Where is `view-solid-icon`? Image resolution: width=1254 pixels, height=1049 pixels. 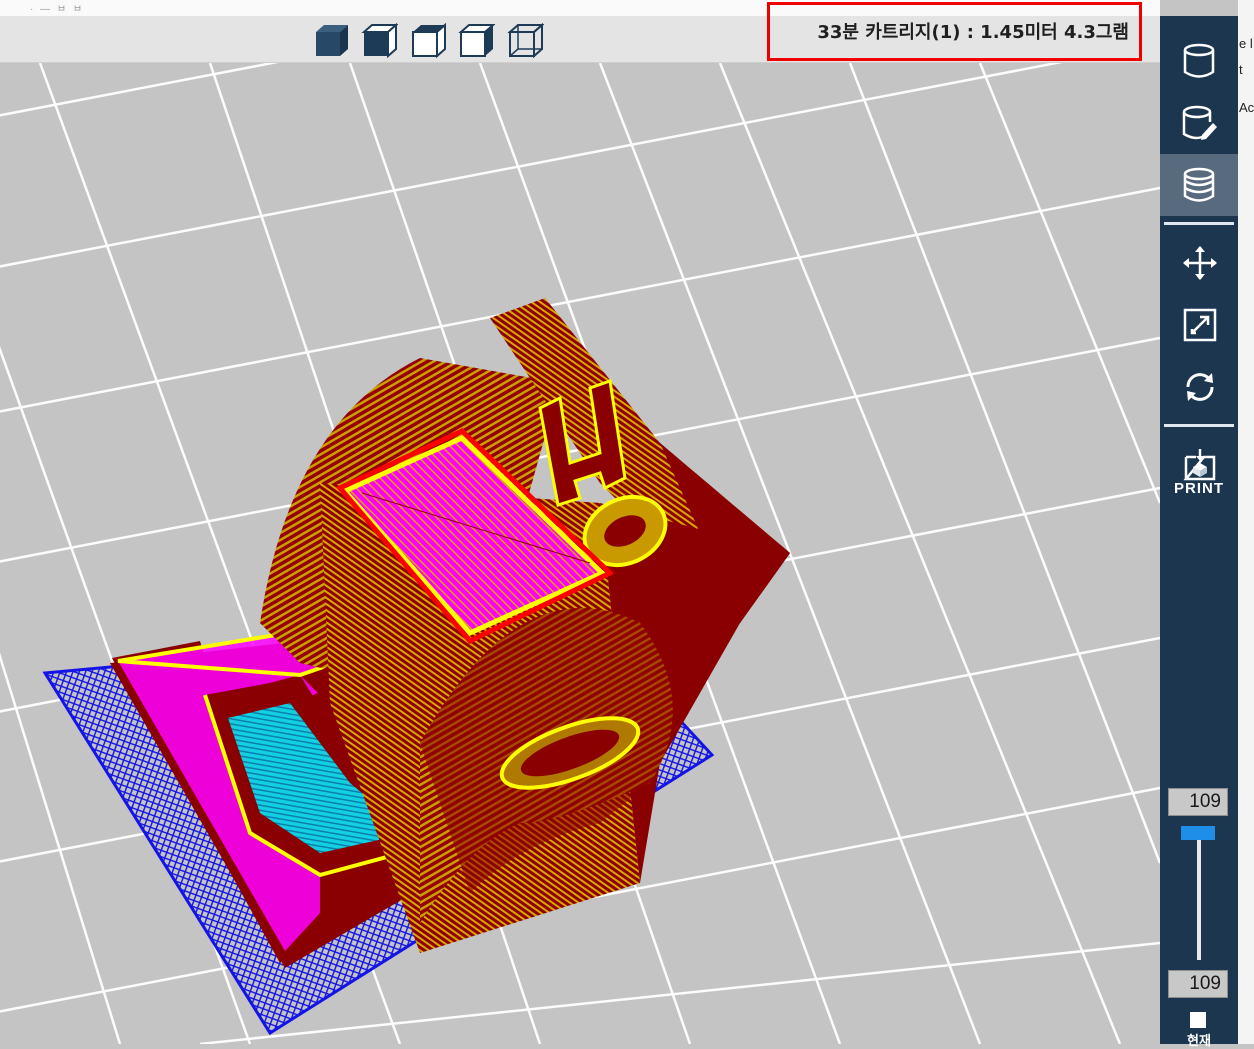 view-solid-icon is located at coordinates (331, 41).